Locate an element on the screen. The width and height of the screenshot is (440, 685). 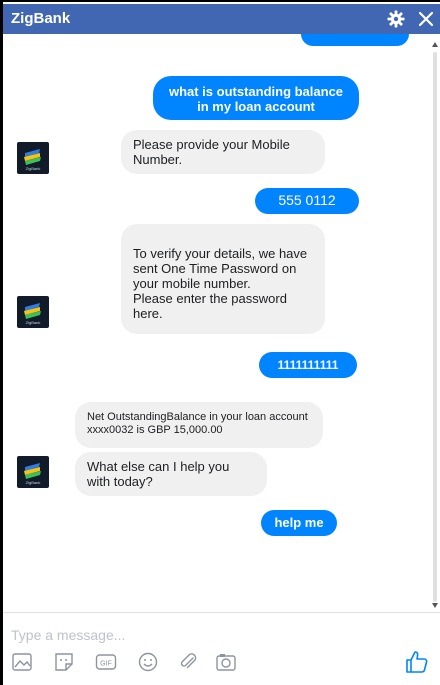
close-icon is located at coordinates (426, 19).